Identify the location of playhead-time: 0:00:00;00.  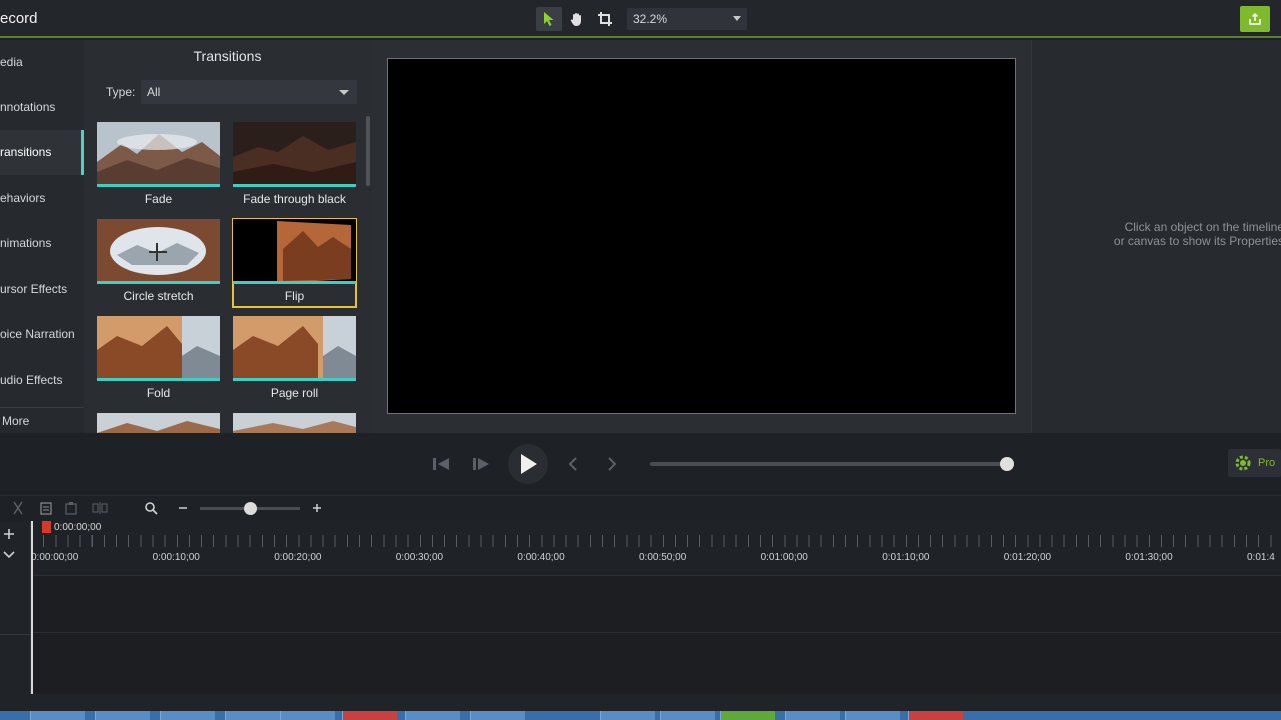
(78, 527).